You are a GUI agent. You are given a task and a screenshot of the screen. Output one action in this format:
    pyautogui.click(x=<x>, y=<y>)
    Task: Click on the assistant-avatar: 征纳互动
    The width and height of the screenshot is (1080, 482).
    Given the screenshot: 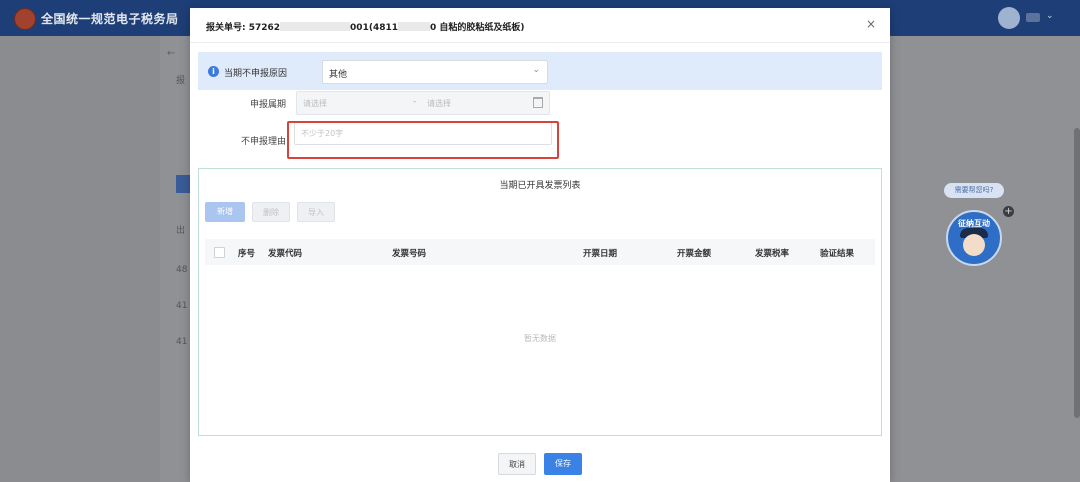 What is the action you would take?
    pyautogui.click(x=974, y=238)
    